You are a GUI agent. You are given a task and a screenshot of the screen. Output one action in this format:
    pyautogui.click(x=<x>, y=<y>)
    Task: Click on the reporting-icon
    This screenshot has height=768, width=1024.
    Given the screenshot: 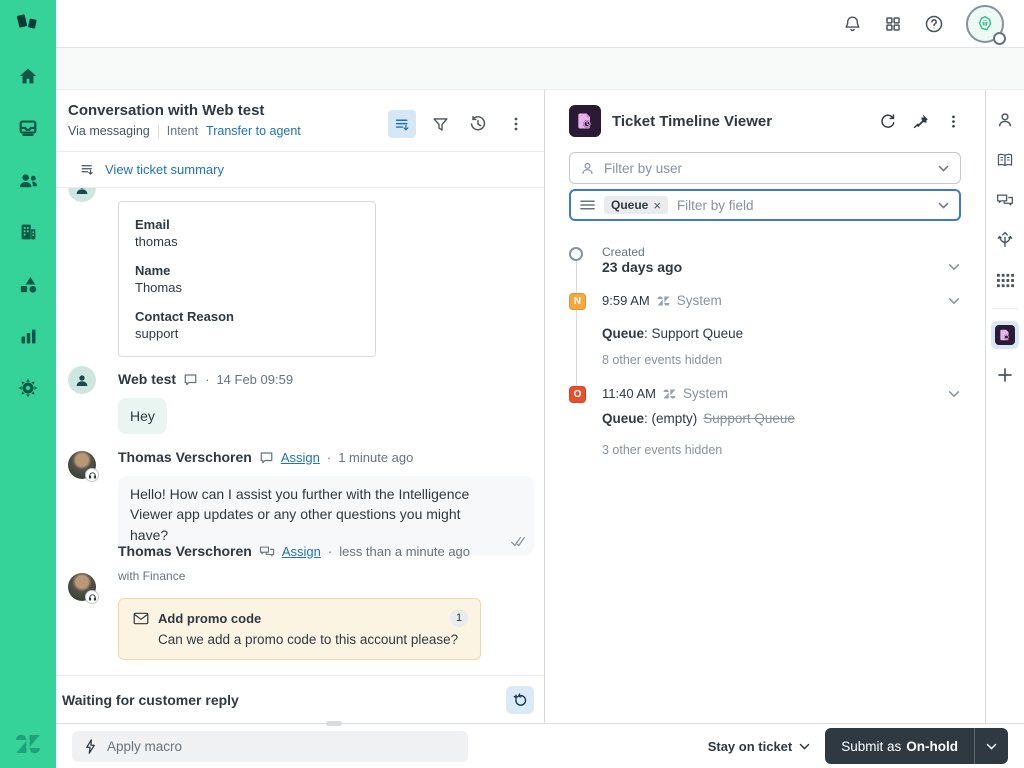 What is the action you would take?
    pyautogui.click(x=28, y=336)
    